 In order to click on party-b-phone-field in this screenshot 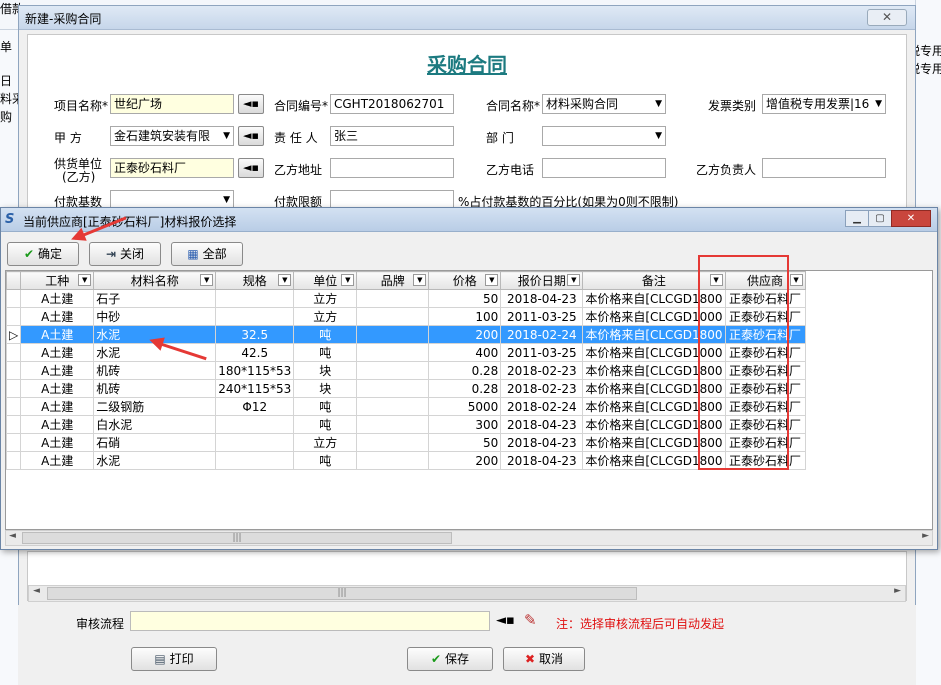, I will do `click(604, 168)`.